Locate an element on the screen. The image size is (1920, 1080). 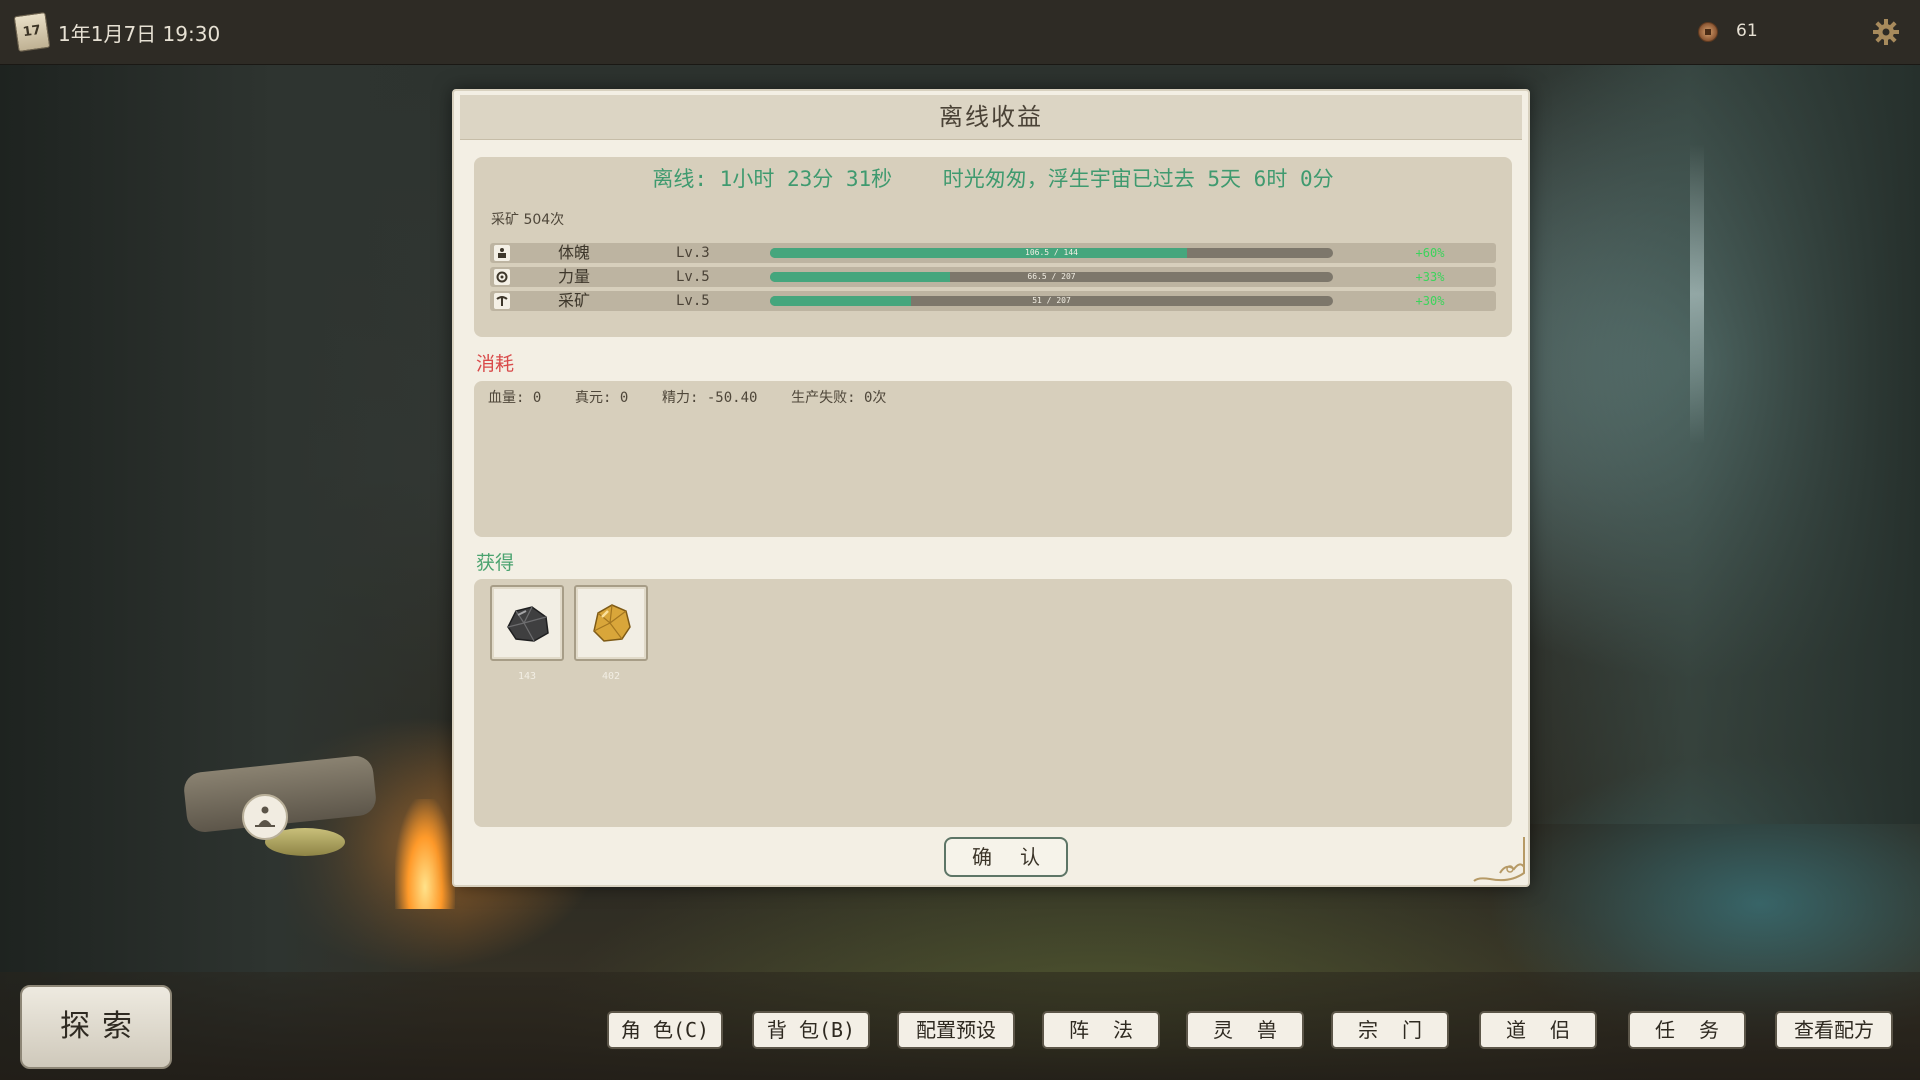
iron-ore-icon is located at coordinates (528, 624).